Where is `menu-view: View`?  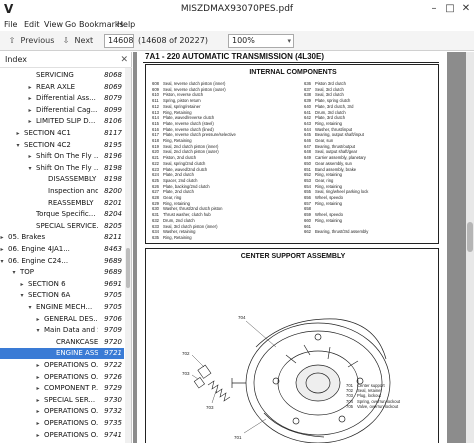 menu-view: View is located at coordinates (53, 24).